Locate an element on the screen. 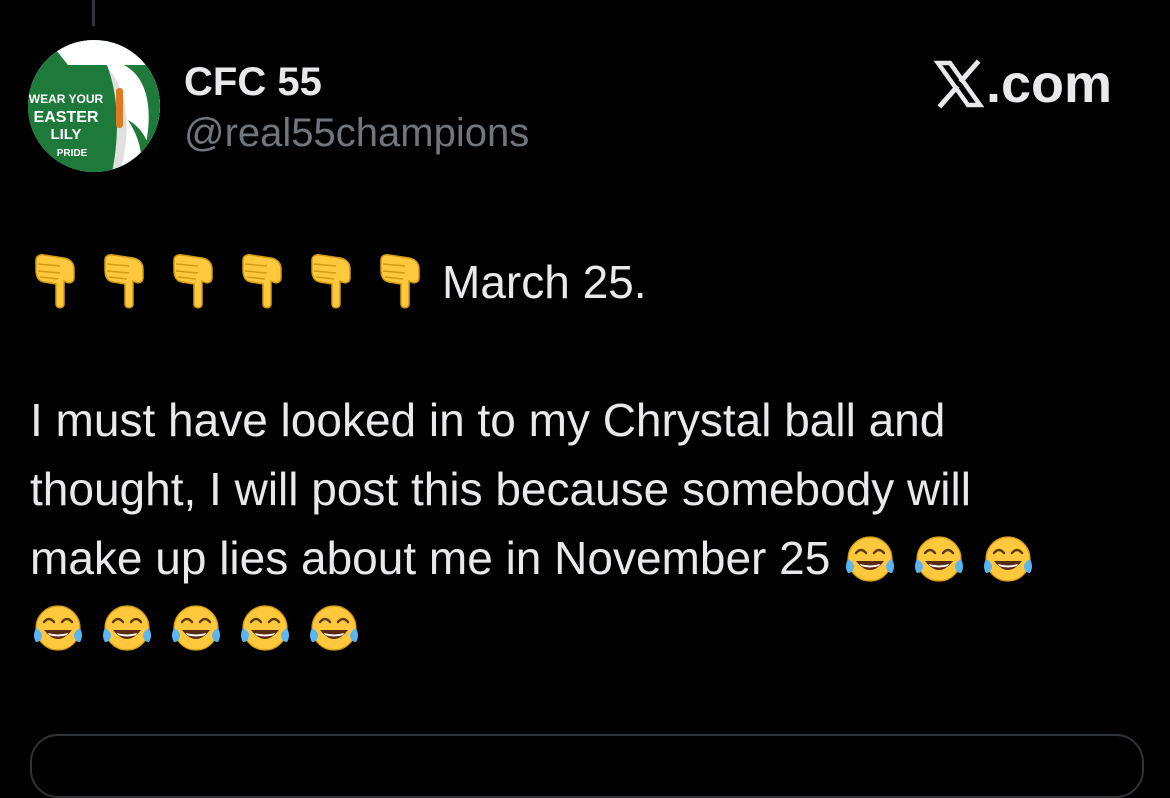 This screenshot has width=1170, height=798. avatar-text-line-1: WEAR YOUR is located at coordinates (66, 99).